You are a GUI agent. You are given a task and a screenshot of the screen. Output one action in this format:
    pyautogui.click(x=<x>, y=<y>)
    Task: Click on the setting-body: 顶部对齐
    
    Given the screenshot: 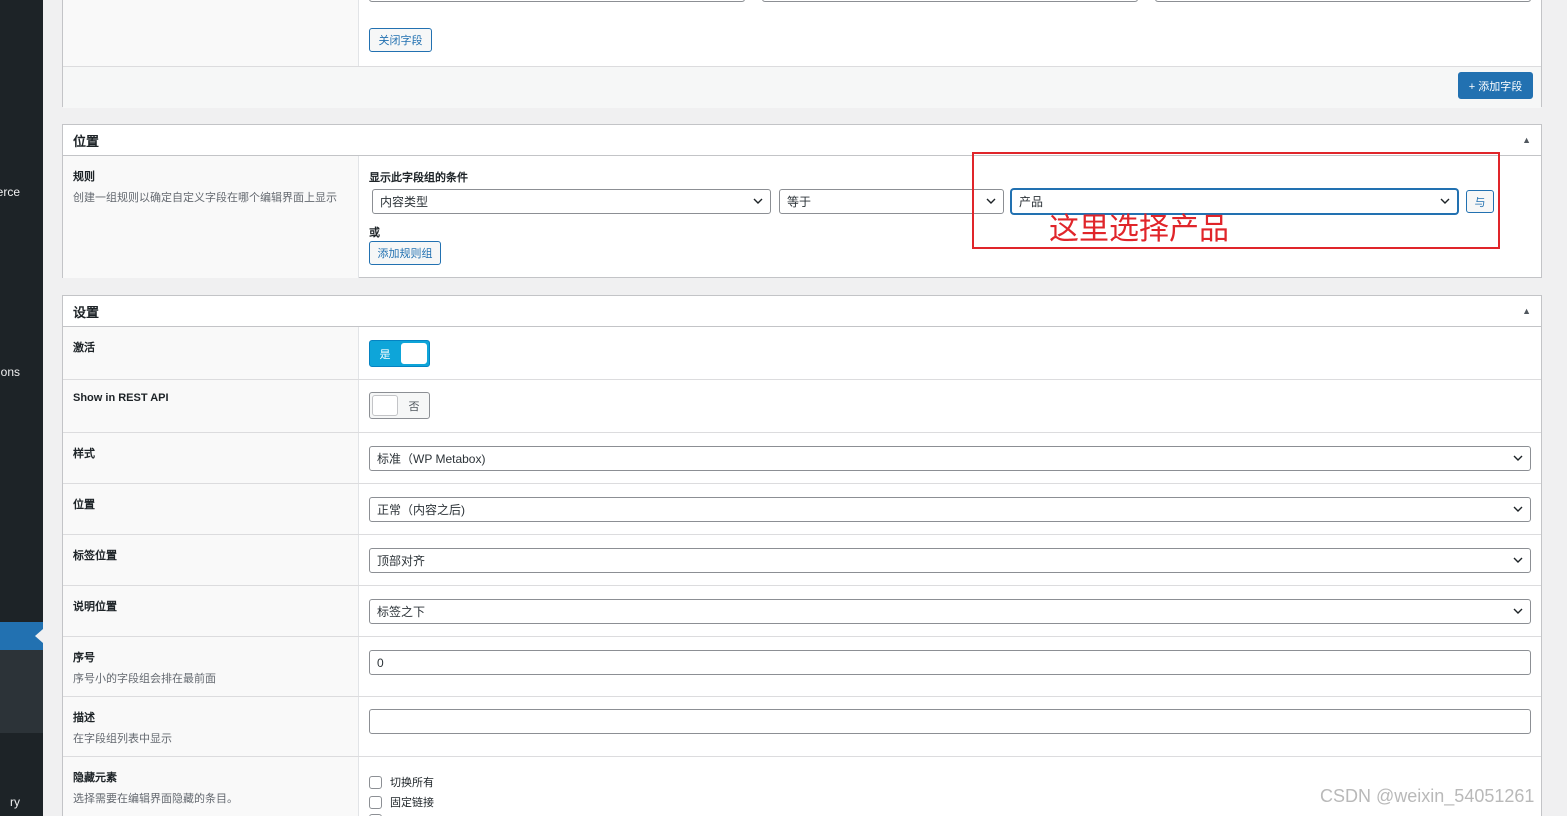 What is the action you would take?
    pyautogui.click(x=950, y=560)
    